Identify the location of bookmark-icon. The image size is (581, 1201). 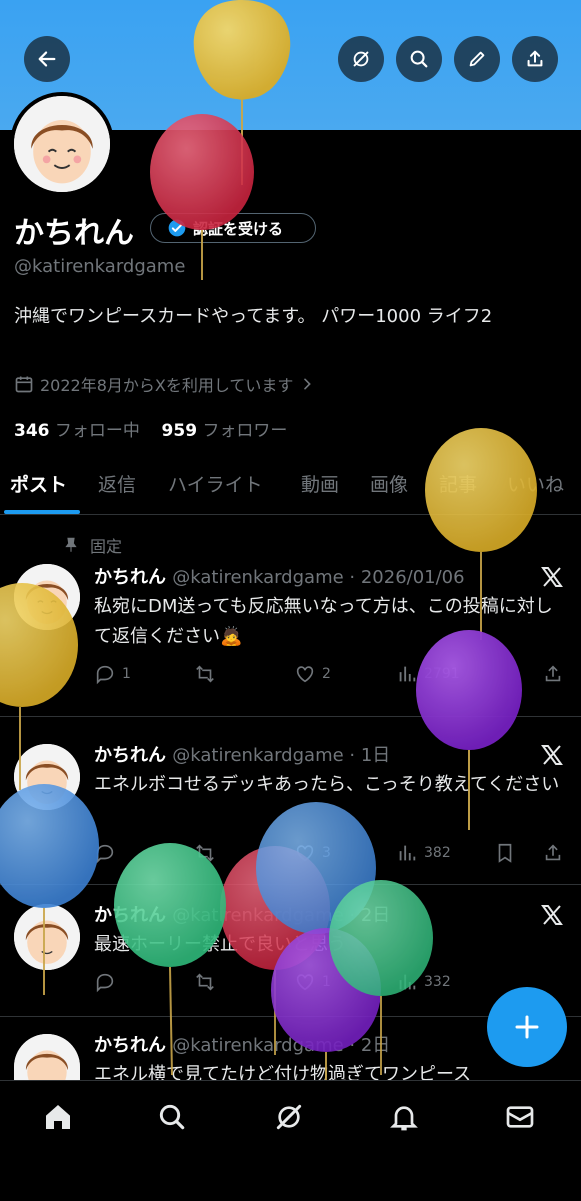
(505, 853).